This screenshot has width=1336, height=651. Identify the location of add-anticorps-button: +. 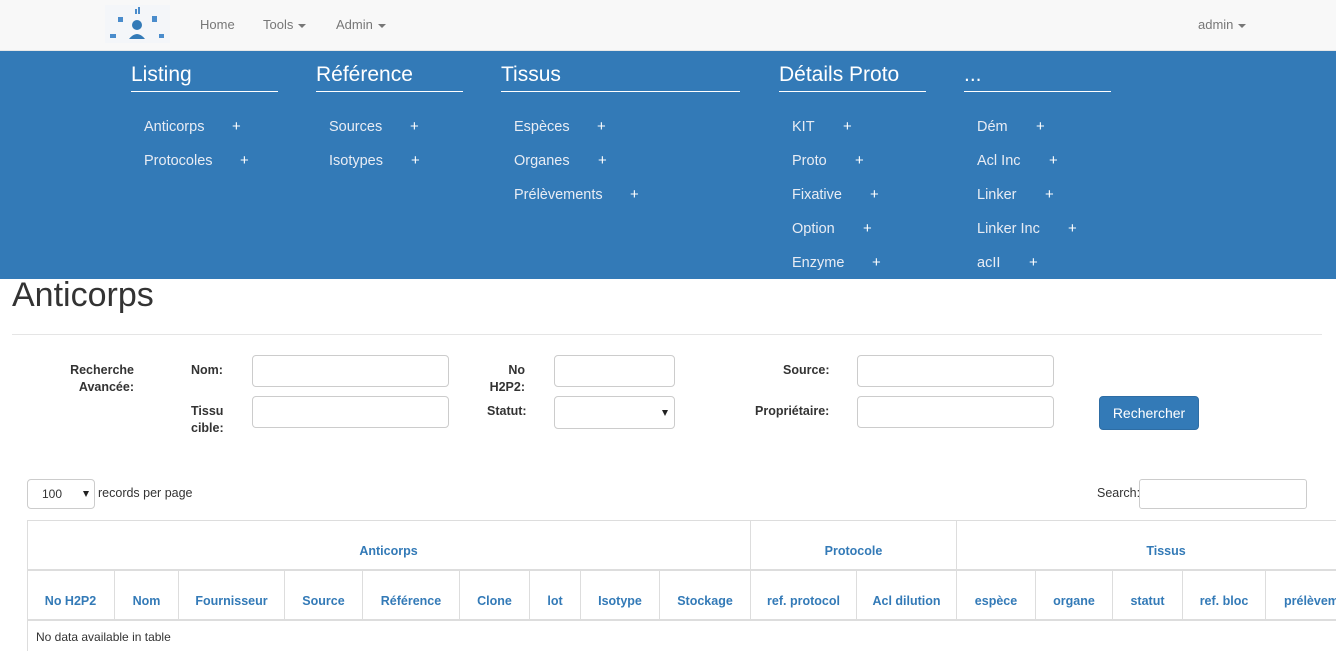
(236, 126).